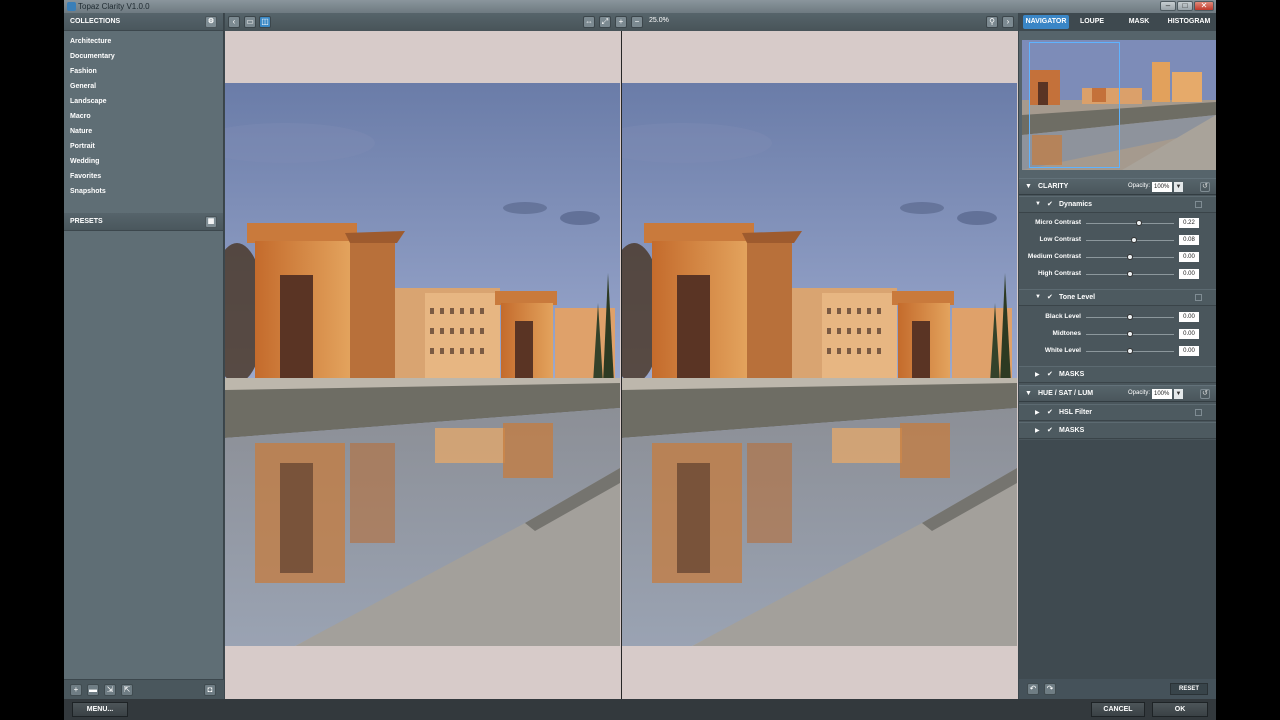 The image size is (1280, 720). Describe the element at coordinates (1062, 350) in the screenshot. I see `white-level-label: White Level` at that location.